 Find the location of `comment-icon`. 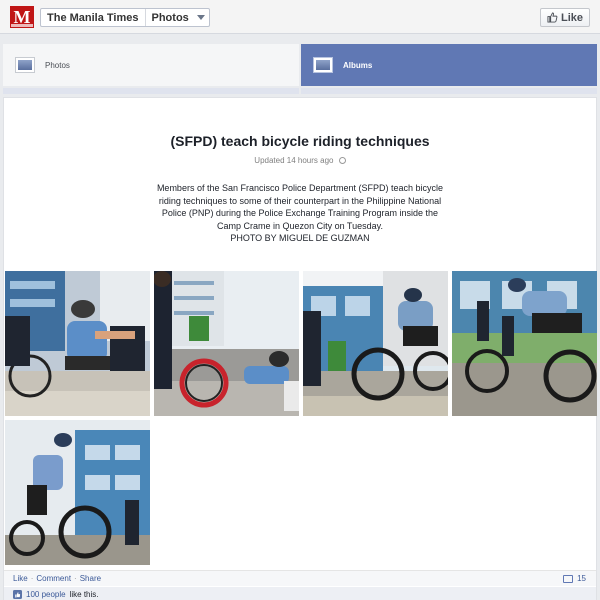

comment-icon is located at coordinates (568, 578).